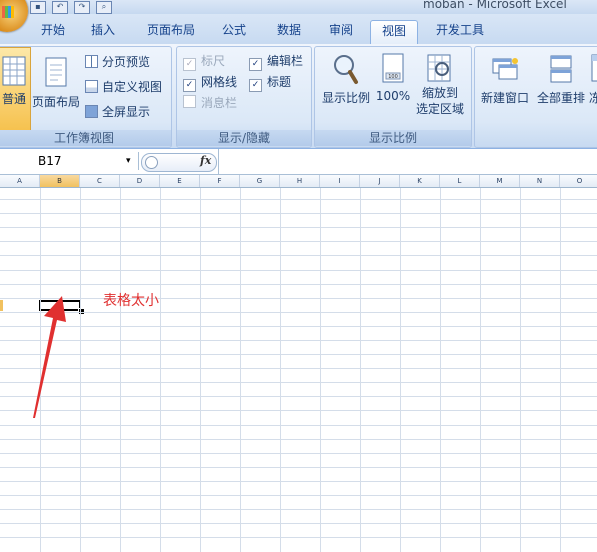 The width and height of the screenshot is (597, 552). I want to click on office-logo-icon, so click(8, 12).